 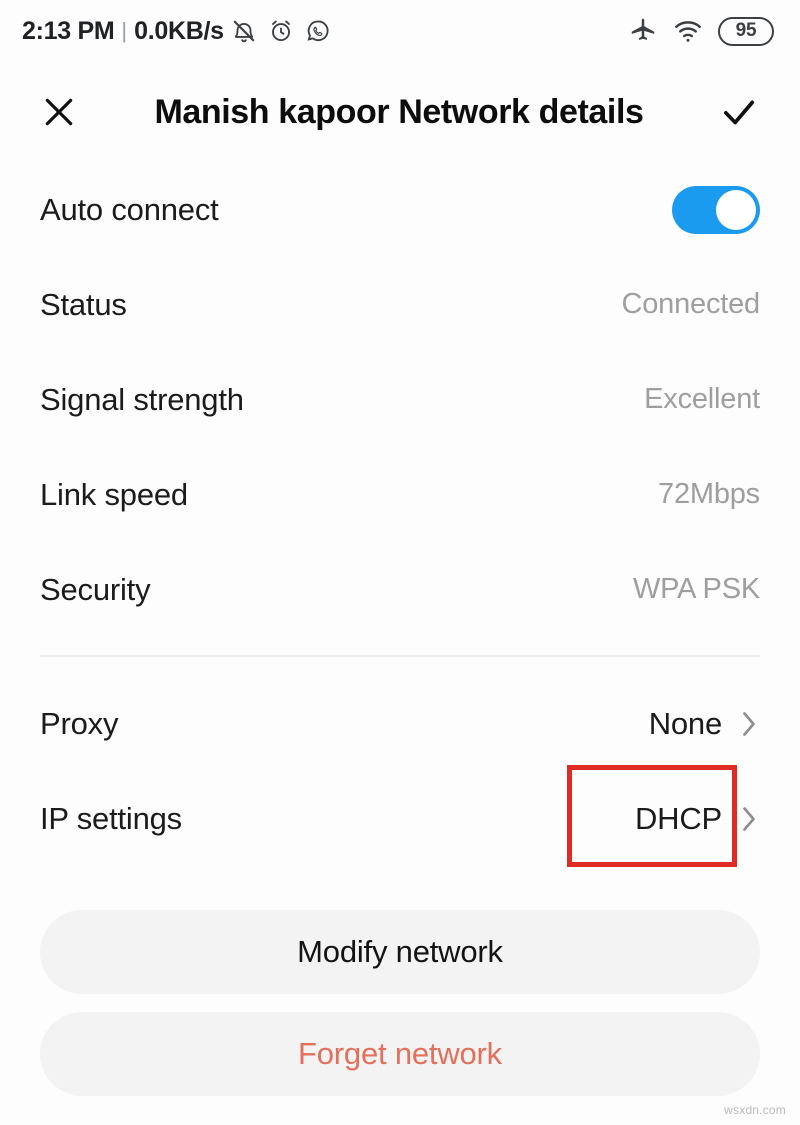 I want to click on row-value: WPA PSK, so click(x=696, y=589).